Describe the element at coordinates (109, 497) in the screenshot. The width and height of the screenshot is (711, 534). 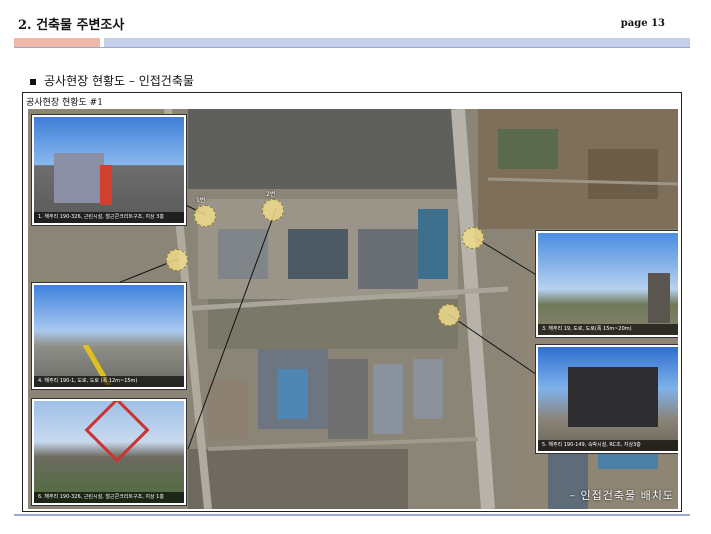
I see `photo-caption-6: 6. 해주리 190-326, 근린시설, 철근콘크리트구조, 지상 1층` at that location.